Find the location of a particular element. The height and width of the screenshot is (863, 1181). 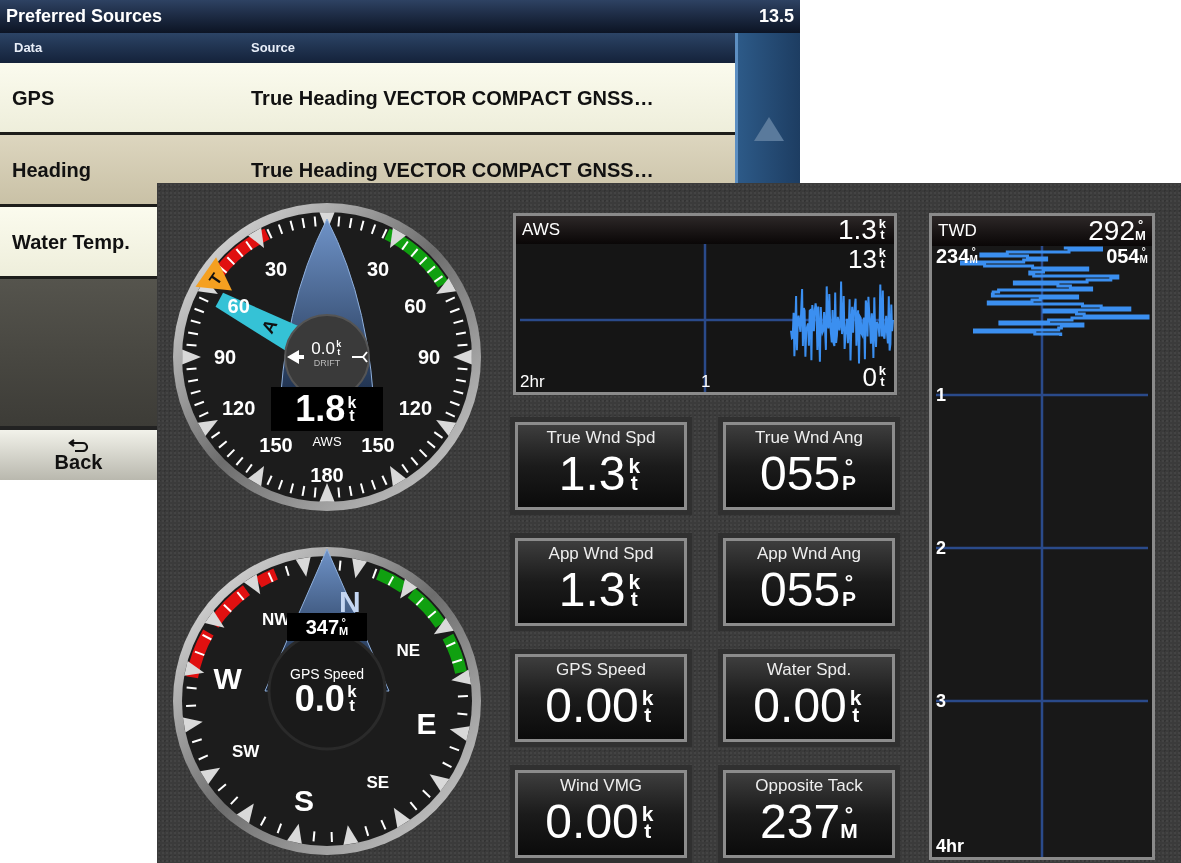

field-title: True Wnd Spd is located at coordinates (601, 438).